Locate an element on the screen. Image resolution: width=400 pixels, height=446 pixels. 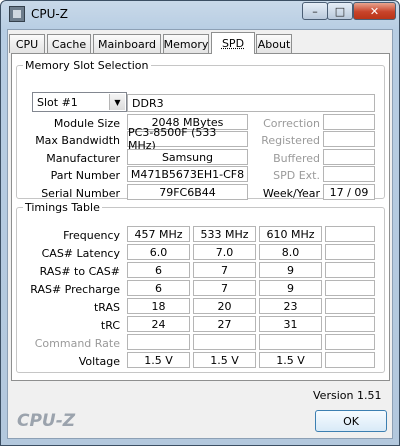
spd-ext-label: SPD Ext. is located at coordinates (296, 175).